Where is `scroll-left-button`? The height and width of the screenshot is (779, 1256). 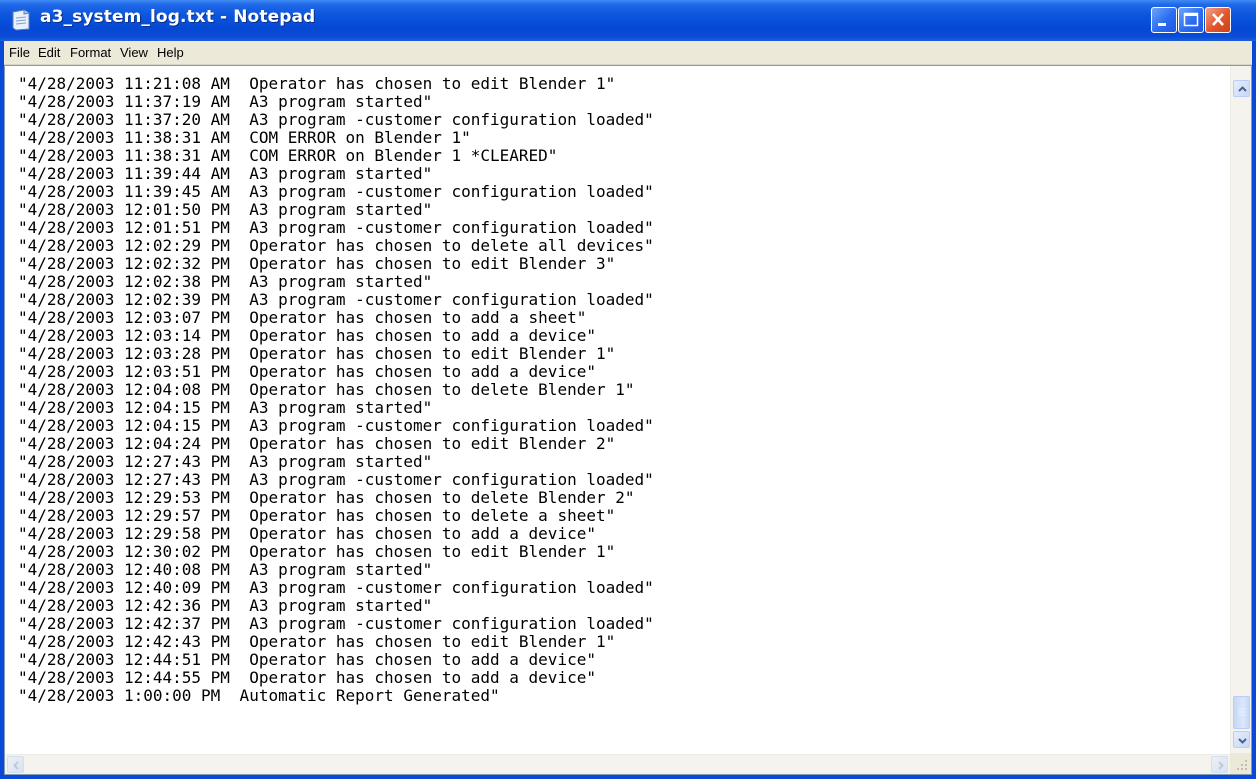
scroll-left-button is located at coordinates (15, 764).